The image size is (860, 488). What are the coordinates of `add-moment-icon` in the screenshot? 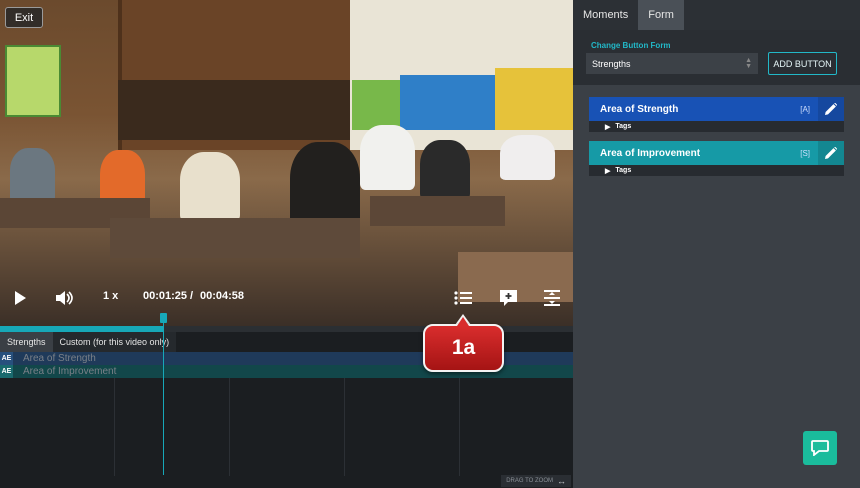 It's located at (508, 298).